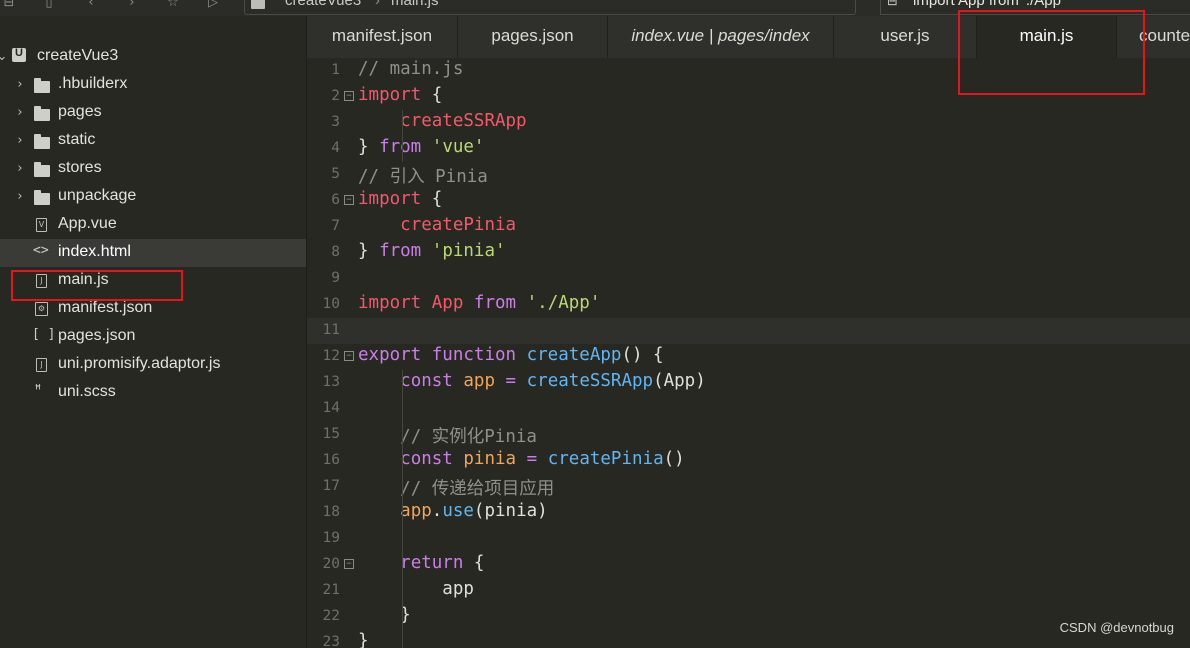 The width and height of the screenshot is (1190, 648). I want to click on code-text: return {, so click(442, 563).